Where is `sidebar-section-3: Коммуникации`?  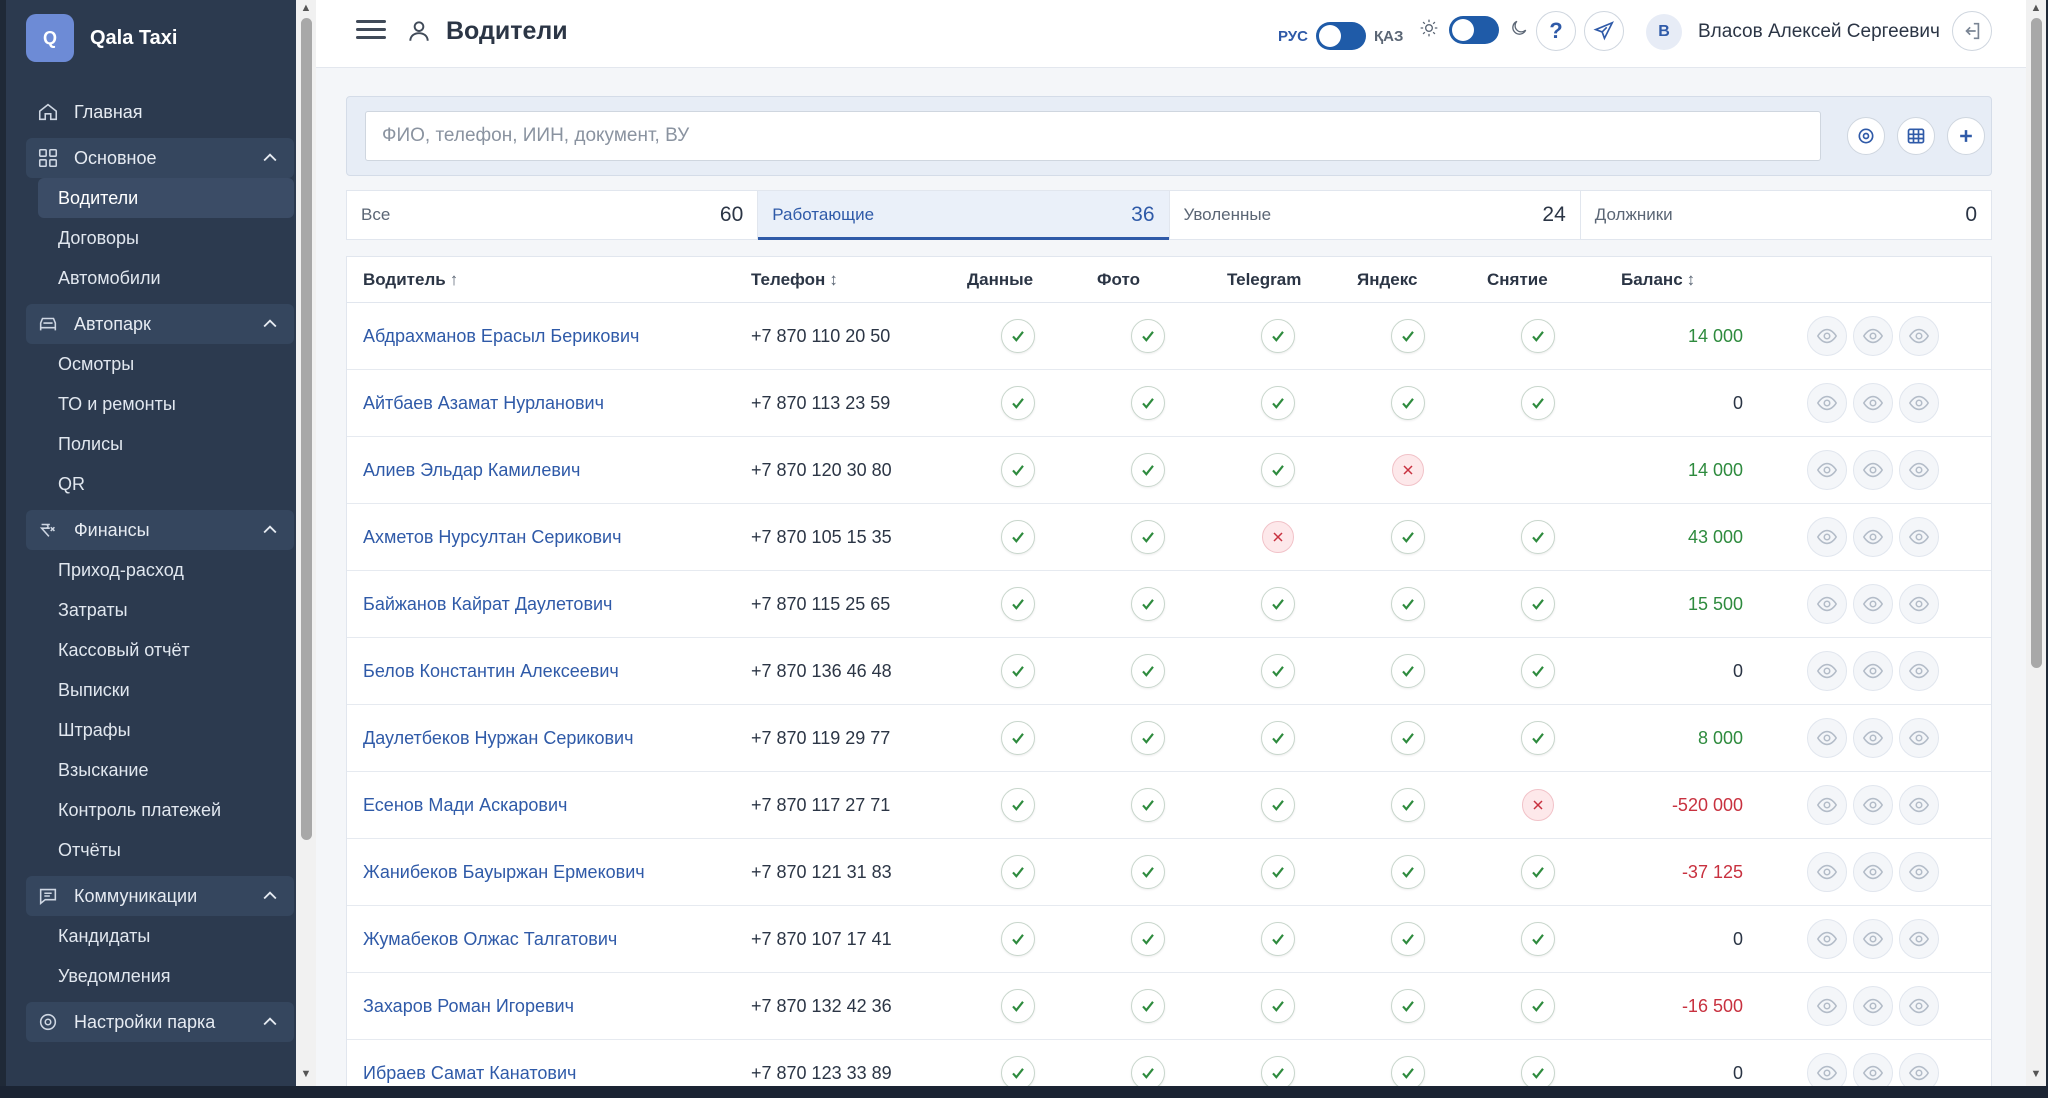
sidebar-section-3: Коммуникации is located at coordinates (160, 896).